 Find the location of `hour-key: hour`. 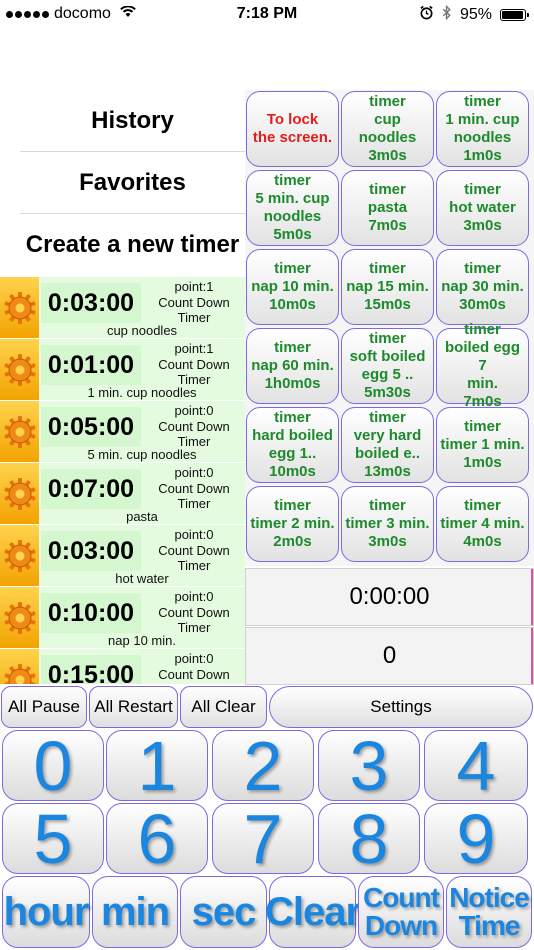

hour-key: hour is located at coordinates (46, 912).